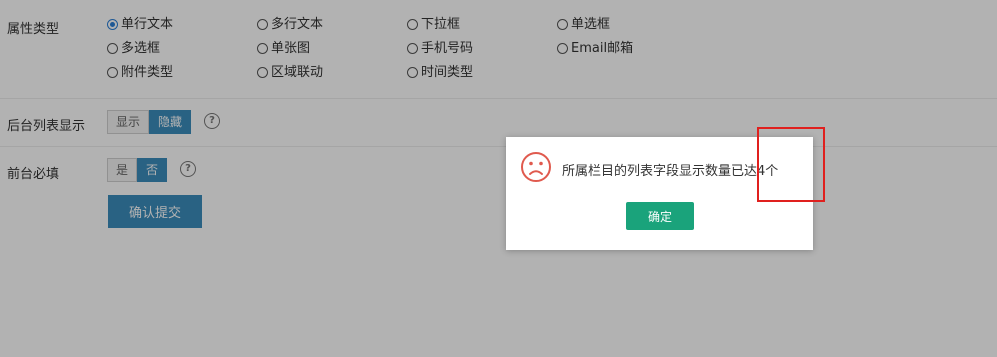  What do you see at coordinates (670, 171) in the screenshot?
I see `dialog-message: 所属栏目的列表字段显示数量已达4个` at bounding box center [670, 171].